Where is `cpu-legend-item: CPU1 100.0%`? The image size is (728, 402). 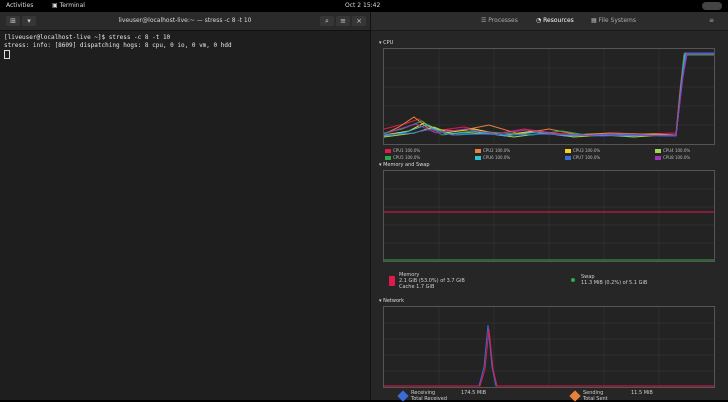
cpu-legend-item: CPU1 100.0% is located at coordinates (402, 150).